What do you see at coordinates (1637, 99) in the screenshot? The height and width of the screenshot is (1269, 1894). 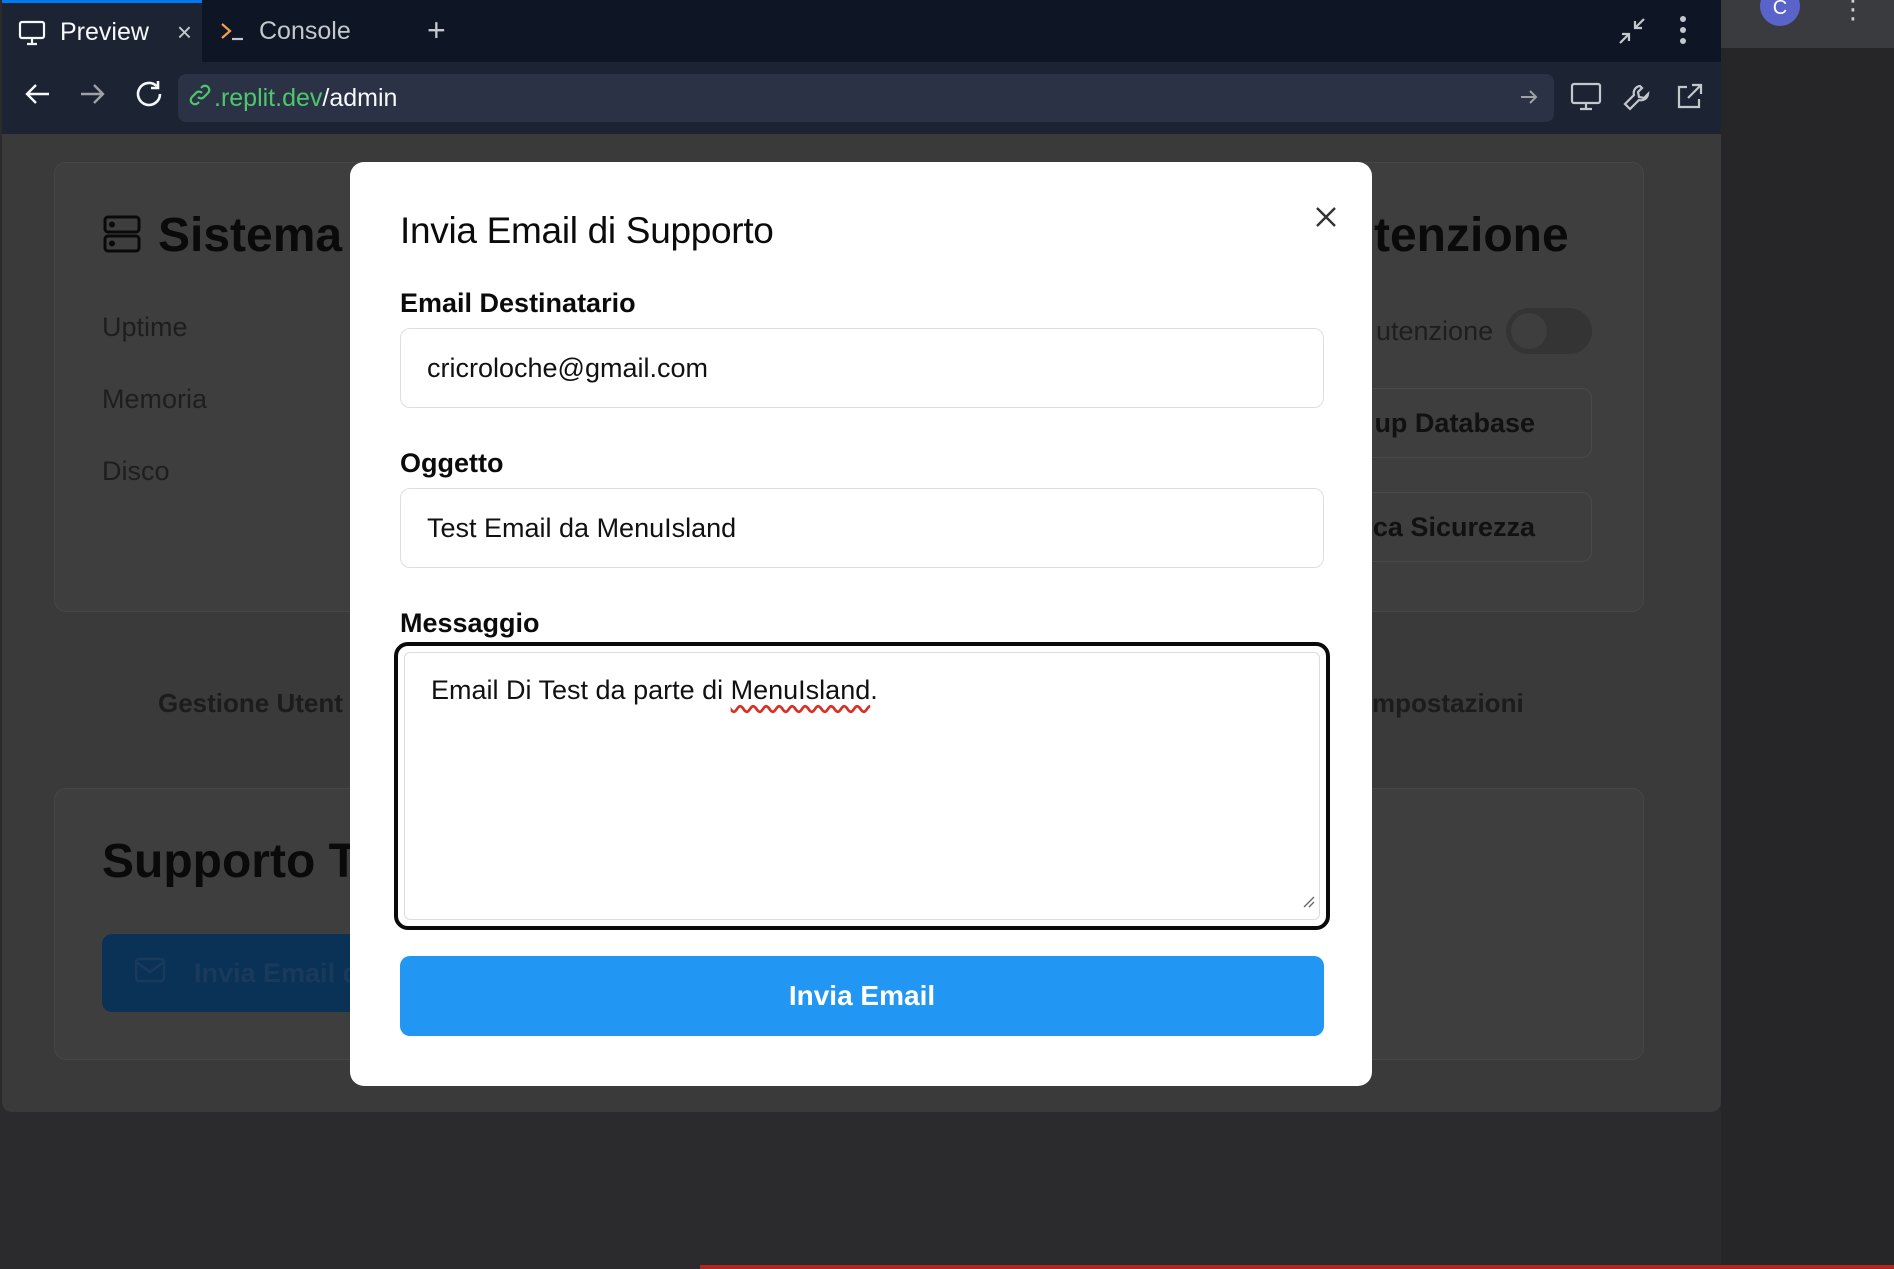 I see `devtools-wrench-icon` at bounding box center [1637, 99].